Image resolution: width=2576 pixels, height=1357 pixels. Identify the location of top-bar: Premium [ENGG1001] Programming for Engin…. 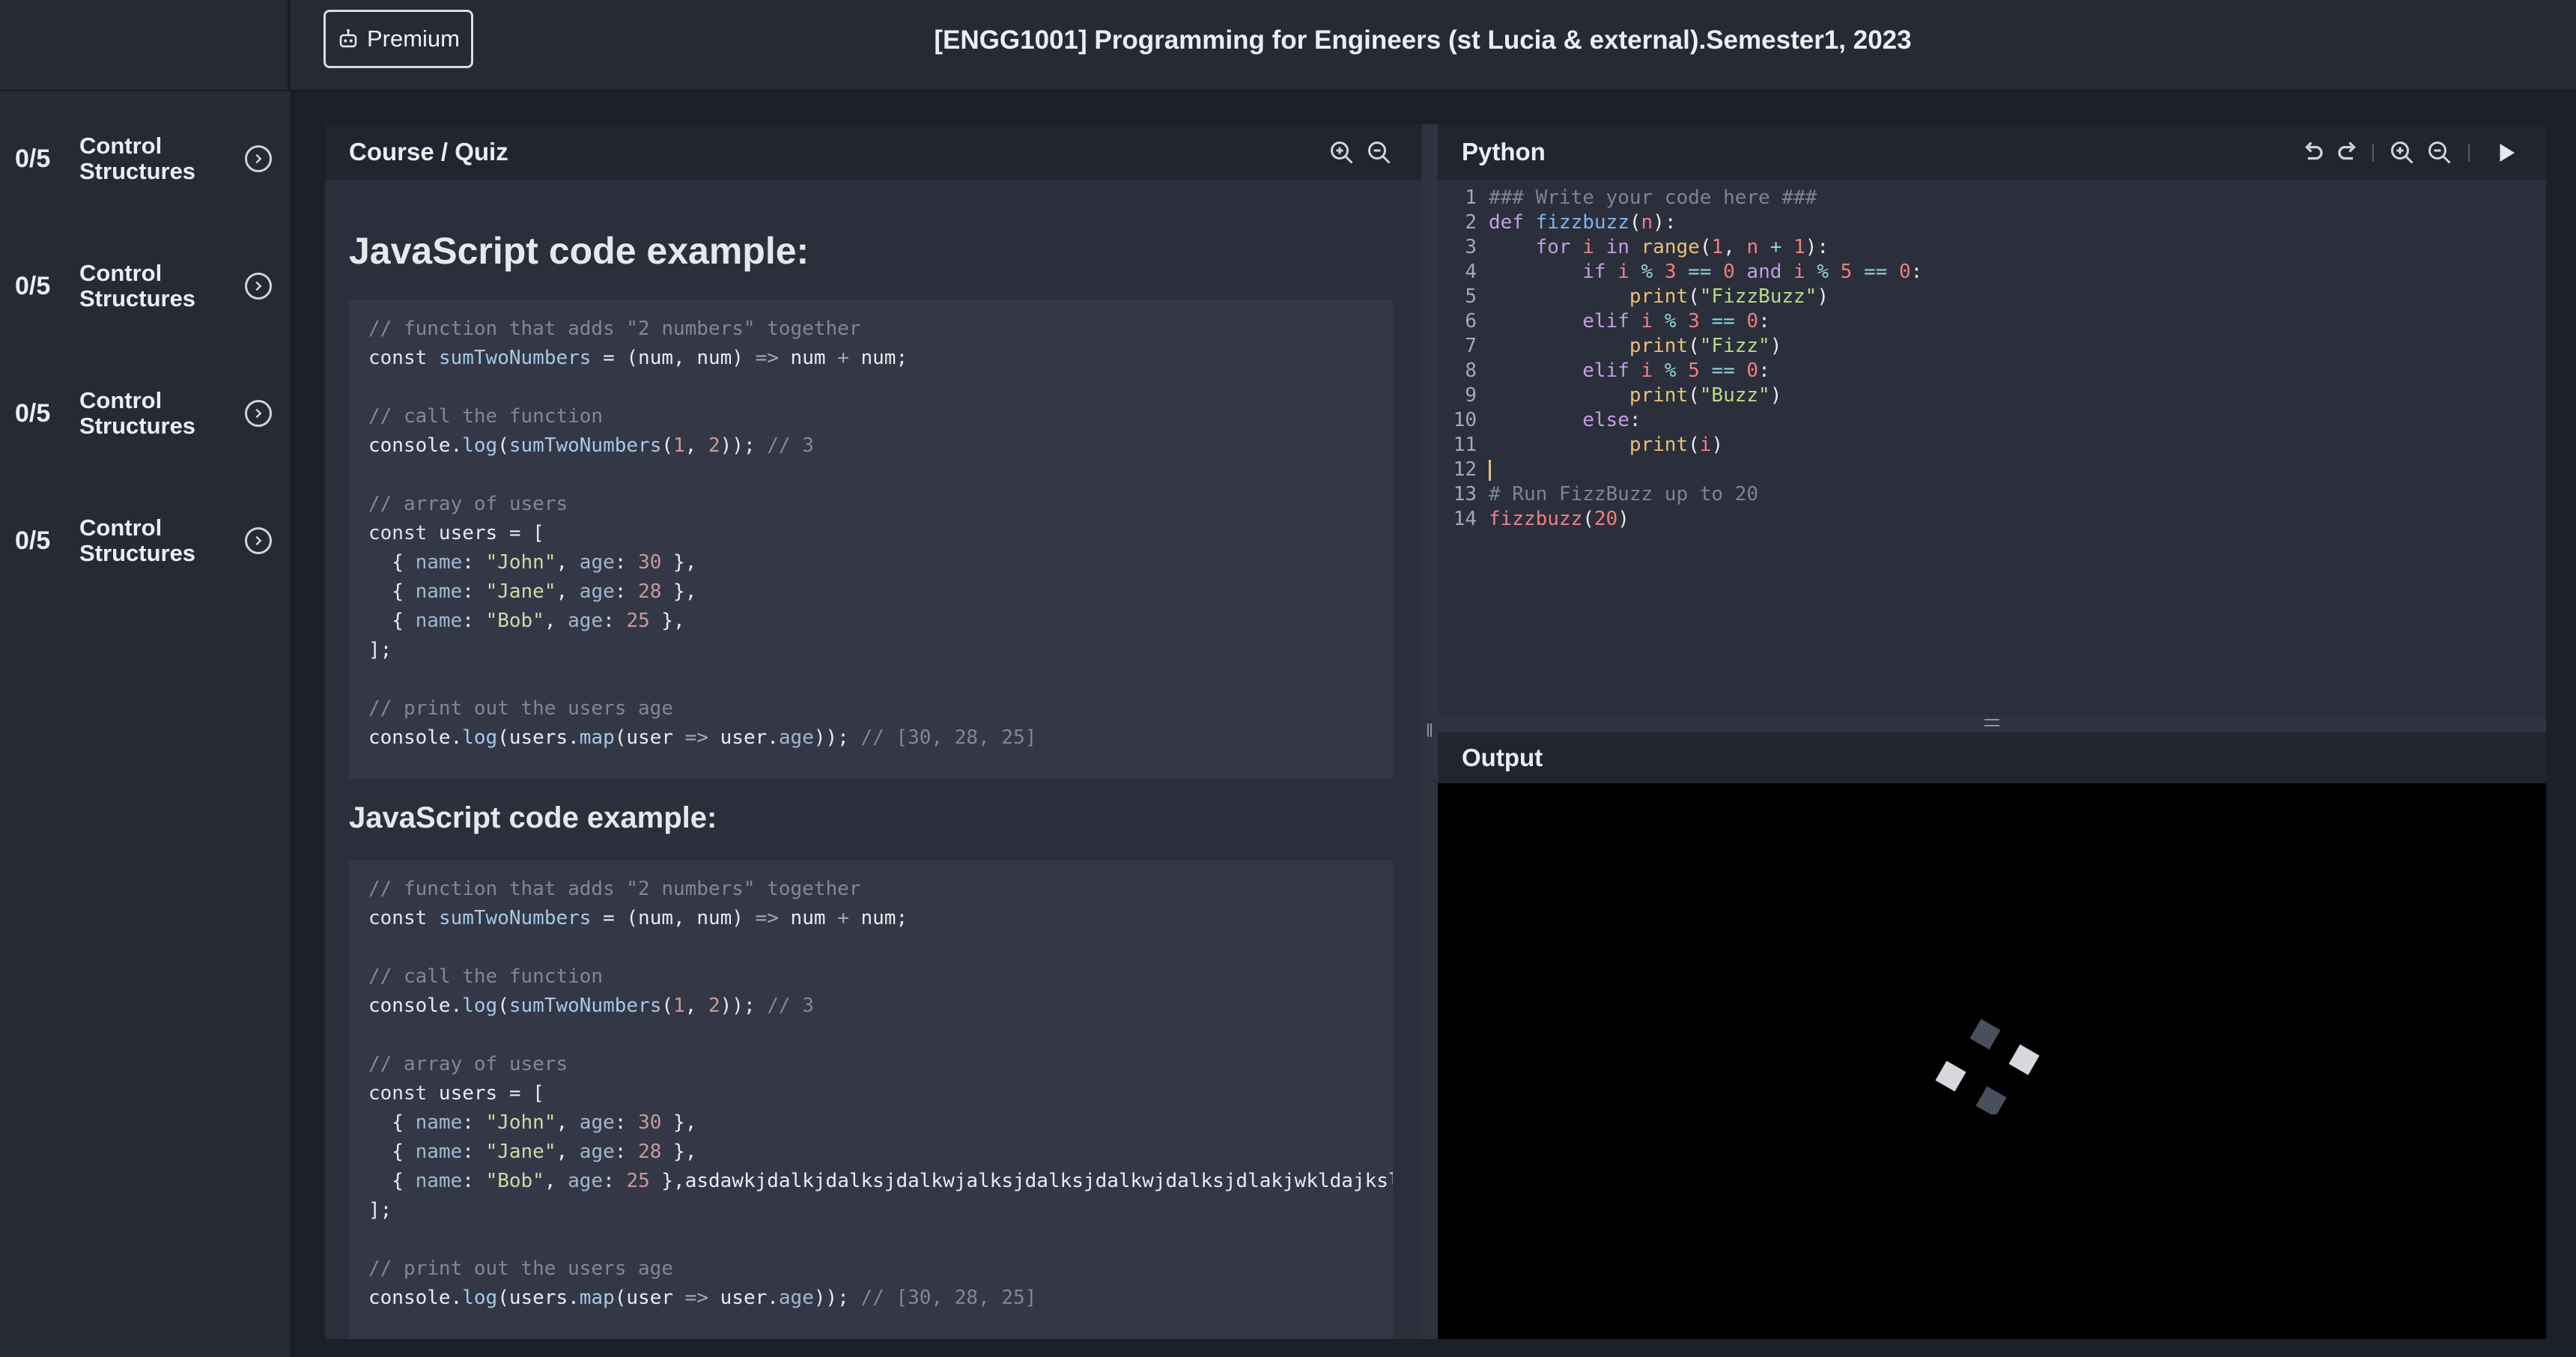
(1288, 45).